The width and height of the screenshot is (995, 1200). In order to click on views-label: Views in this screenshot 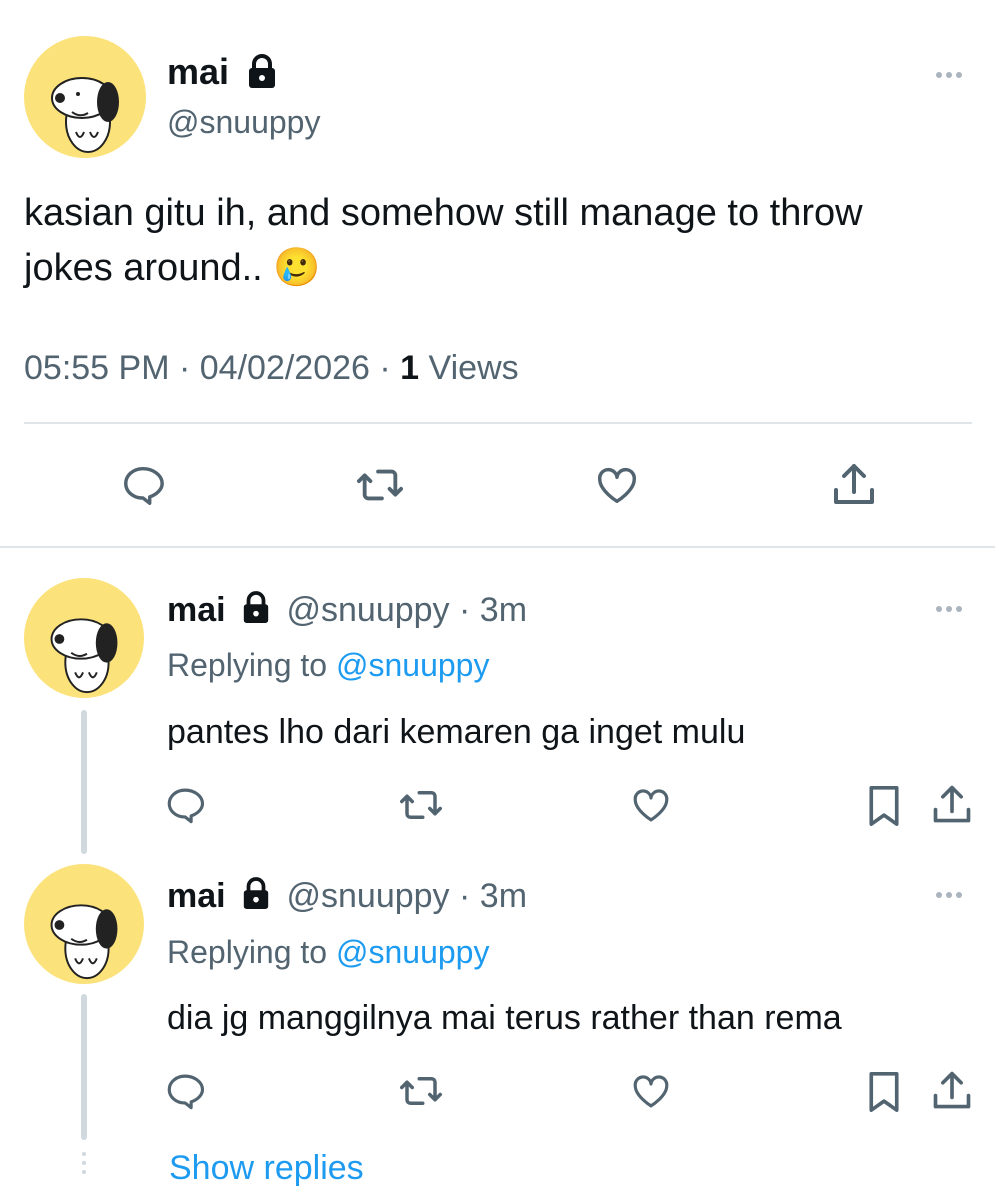, I will do `click(473, 368)`.